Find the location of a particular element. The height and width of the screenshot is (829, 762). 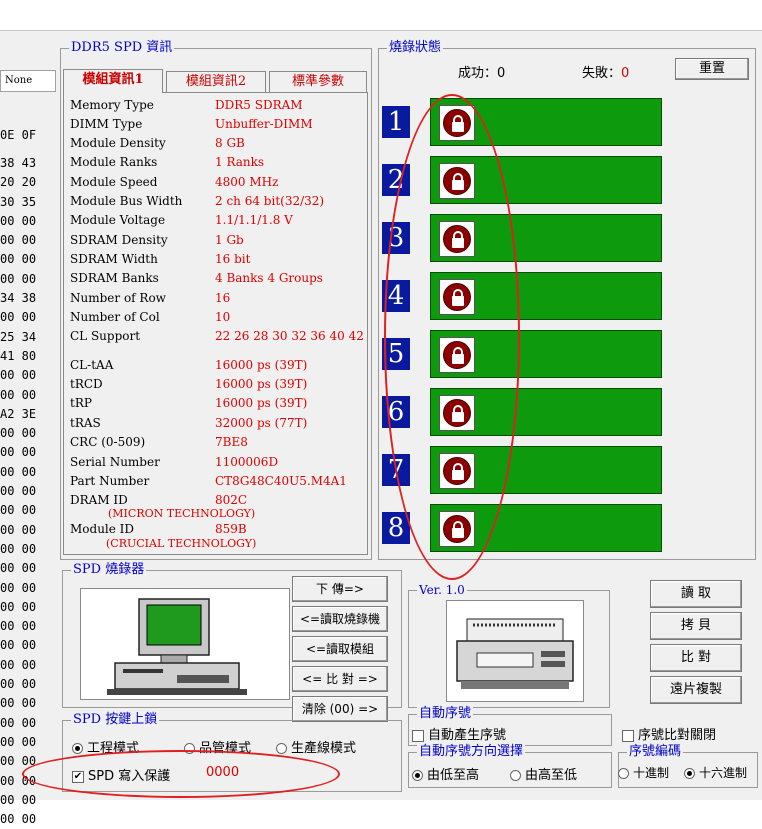

mode-engineering: 工程模式 is located at coordinates (105, 746).